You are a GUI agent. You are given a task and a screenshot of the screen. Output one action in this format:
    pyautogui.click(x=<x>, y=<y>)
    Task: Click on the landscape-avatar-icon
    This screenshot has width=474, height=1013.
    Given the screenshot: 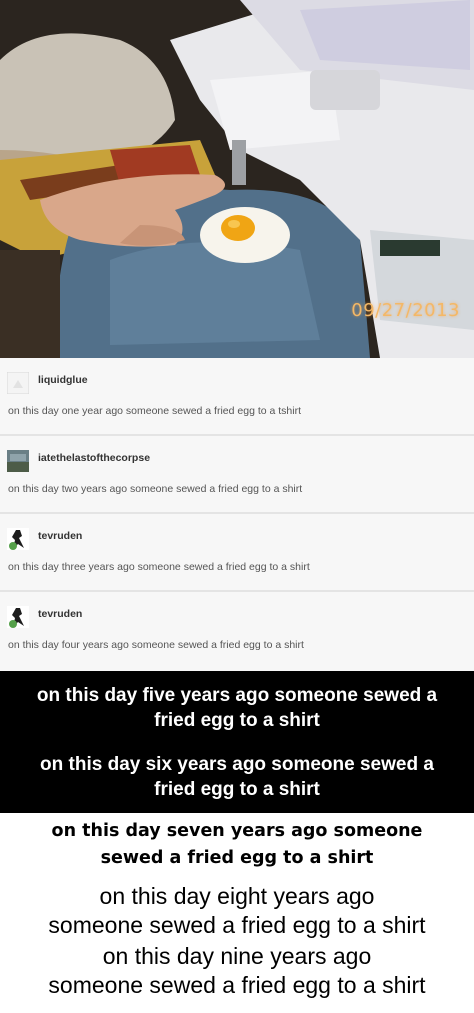 What is the action you would take?
    pyautogui.click(x=18, y=461)
    